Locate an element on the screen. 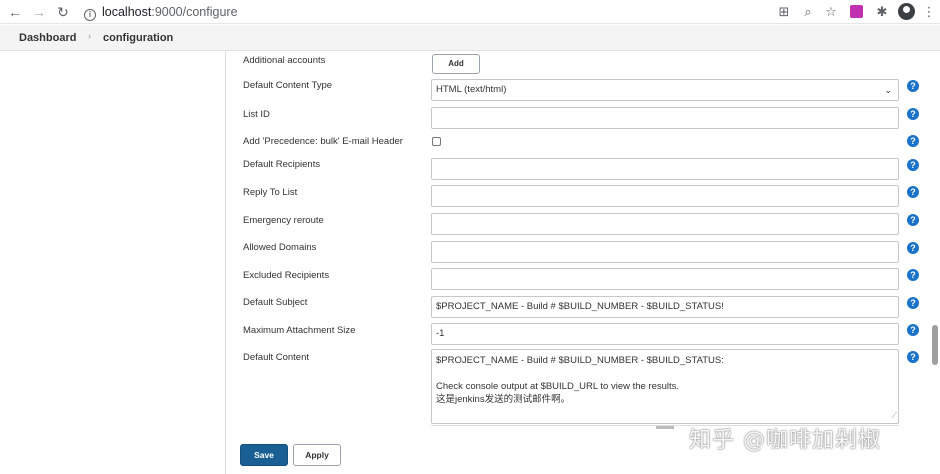 The height and width of the screenshot is (474, 940). extension-icon is located at coordinates (856, 11).